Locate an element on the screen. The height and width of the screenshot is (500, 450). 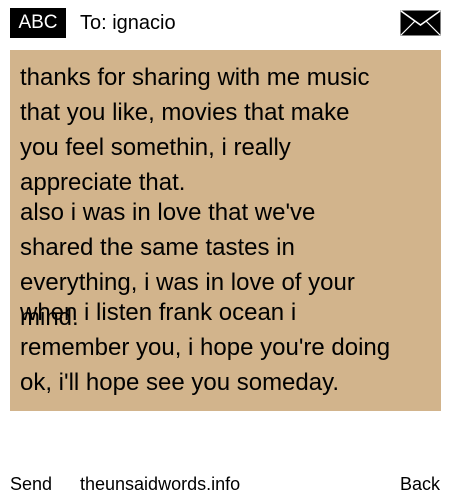
recipient-label: To: ignacio is located at coordinates (128, 23).